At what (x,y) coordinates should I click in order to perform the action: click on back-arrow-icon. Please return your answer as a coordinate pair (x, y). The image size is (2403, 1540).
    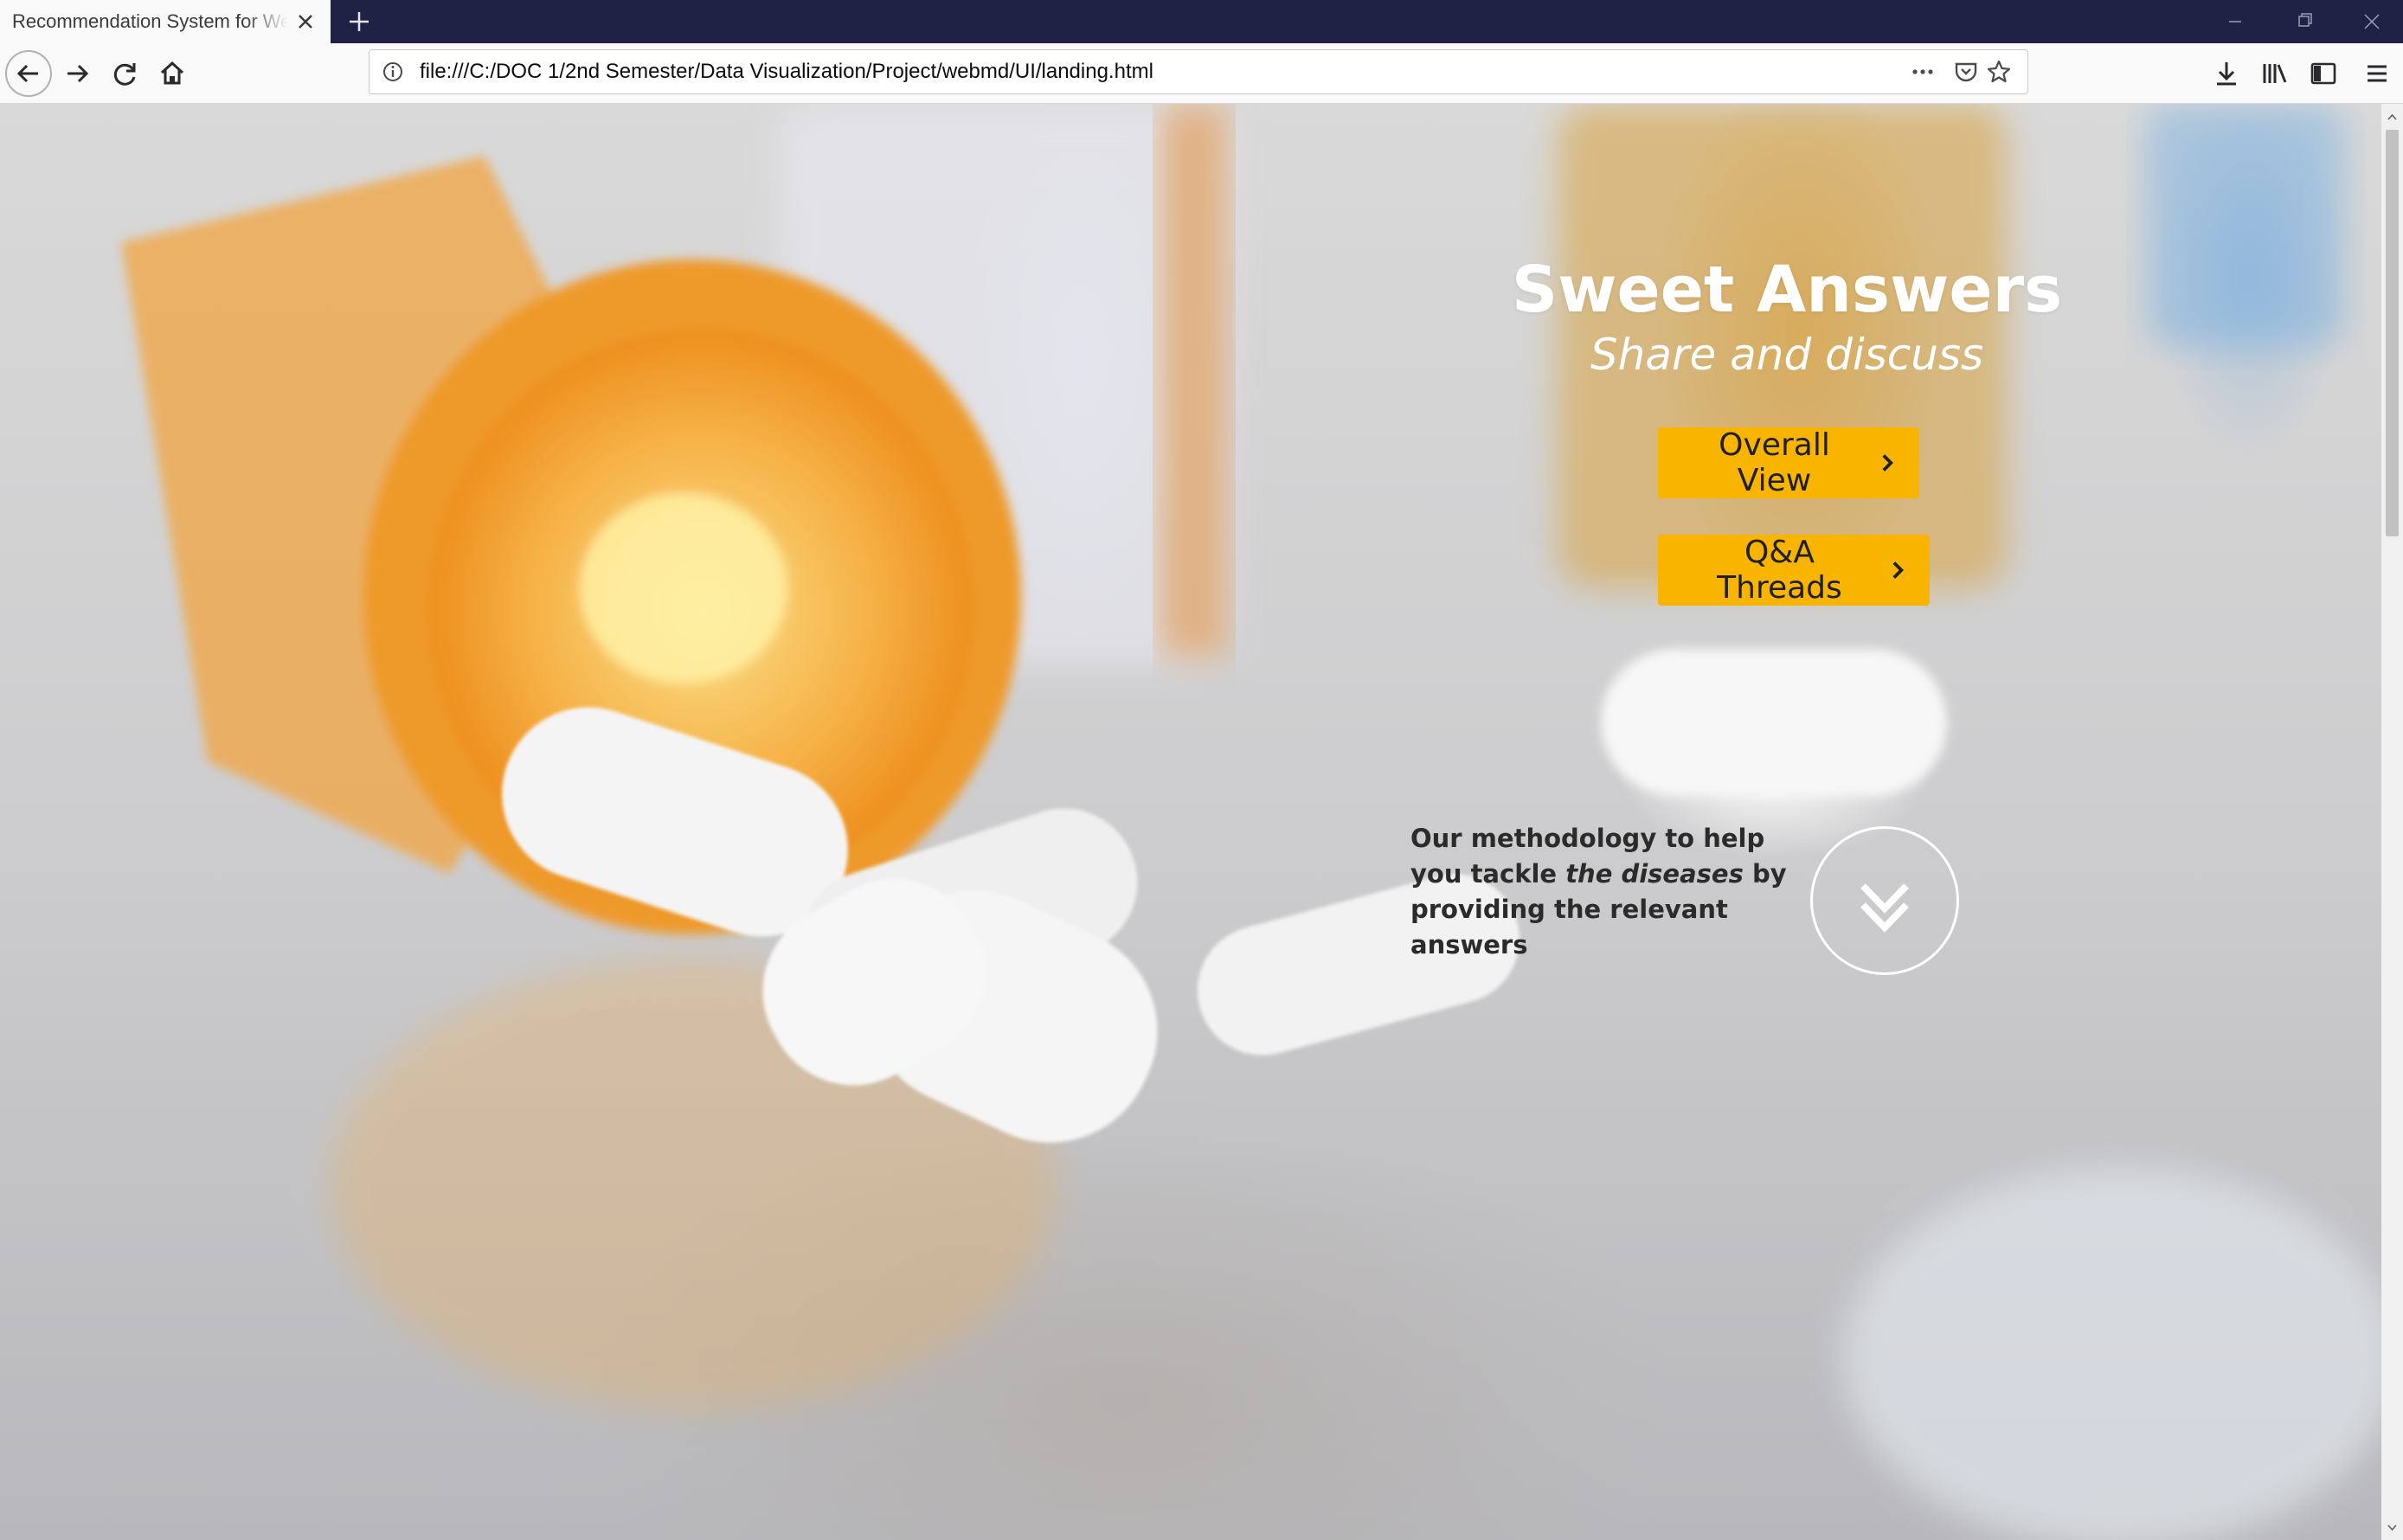
    Looking at the image, I should click on (27, 73).